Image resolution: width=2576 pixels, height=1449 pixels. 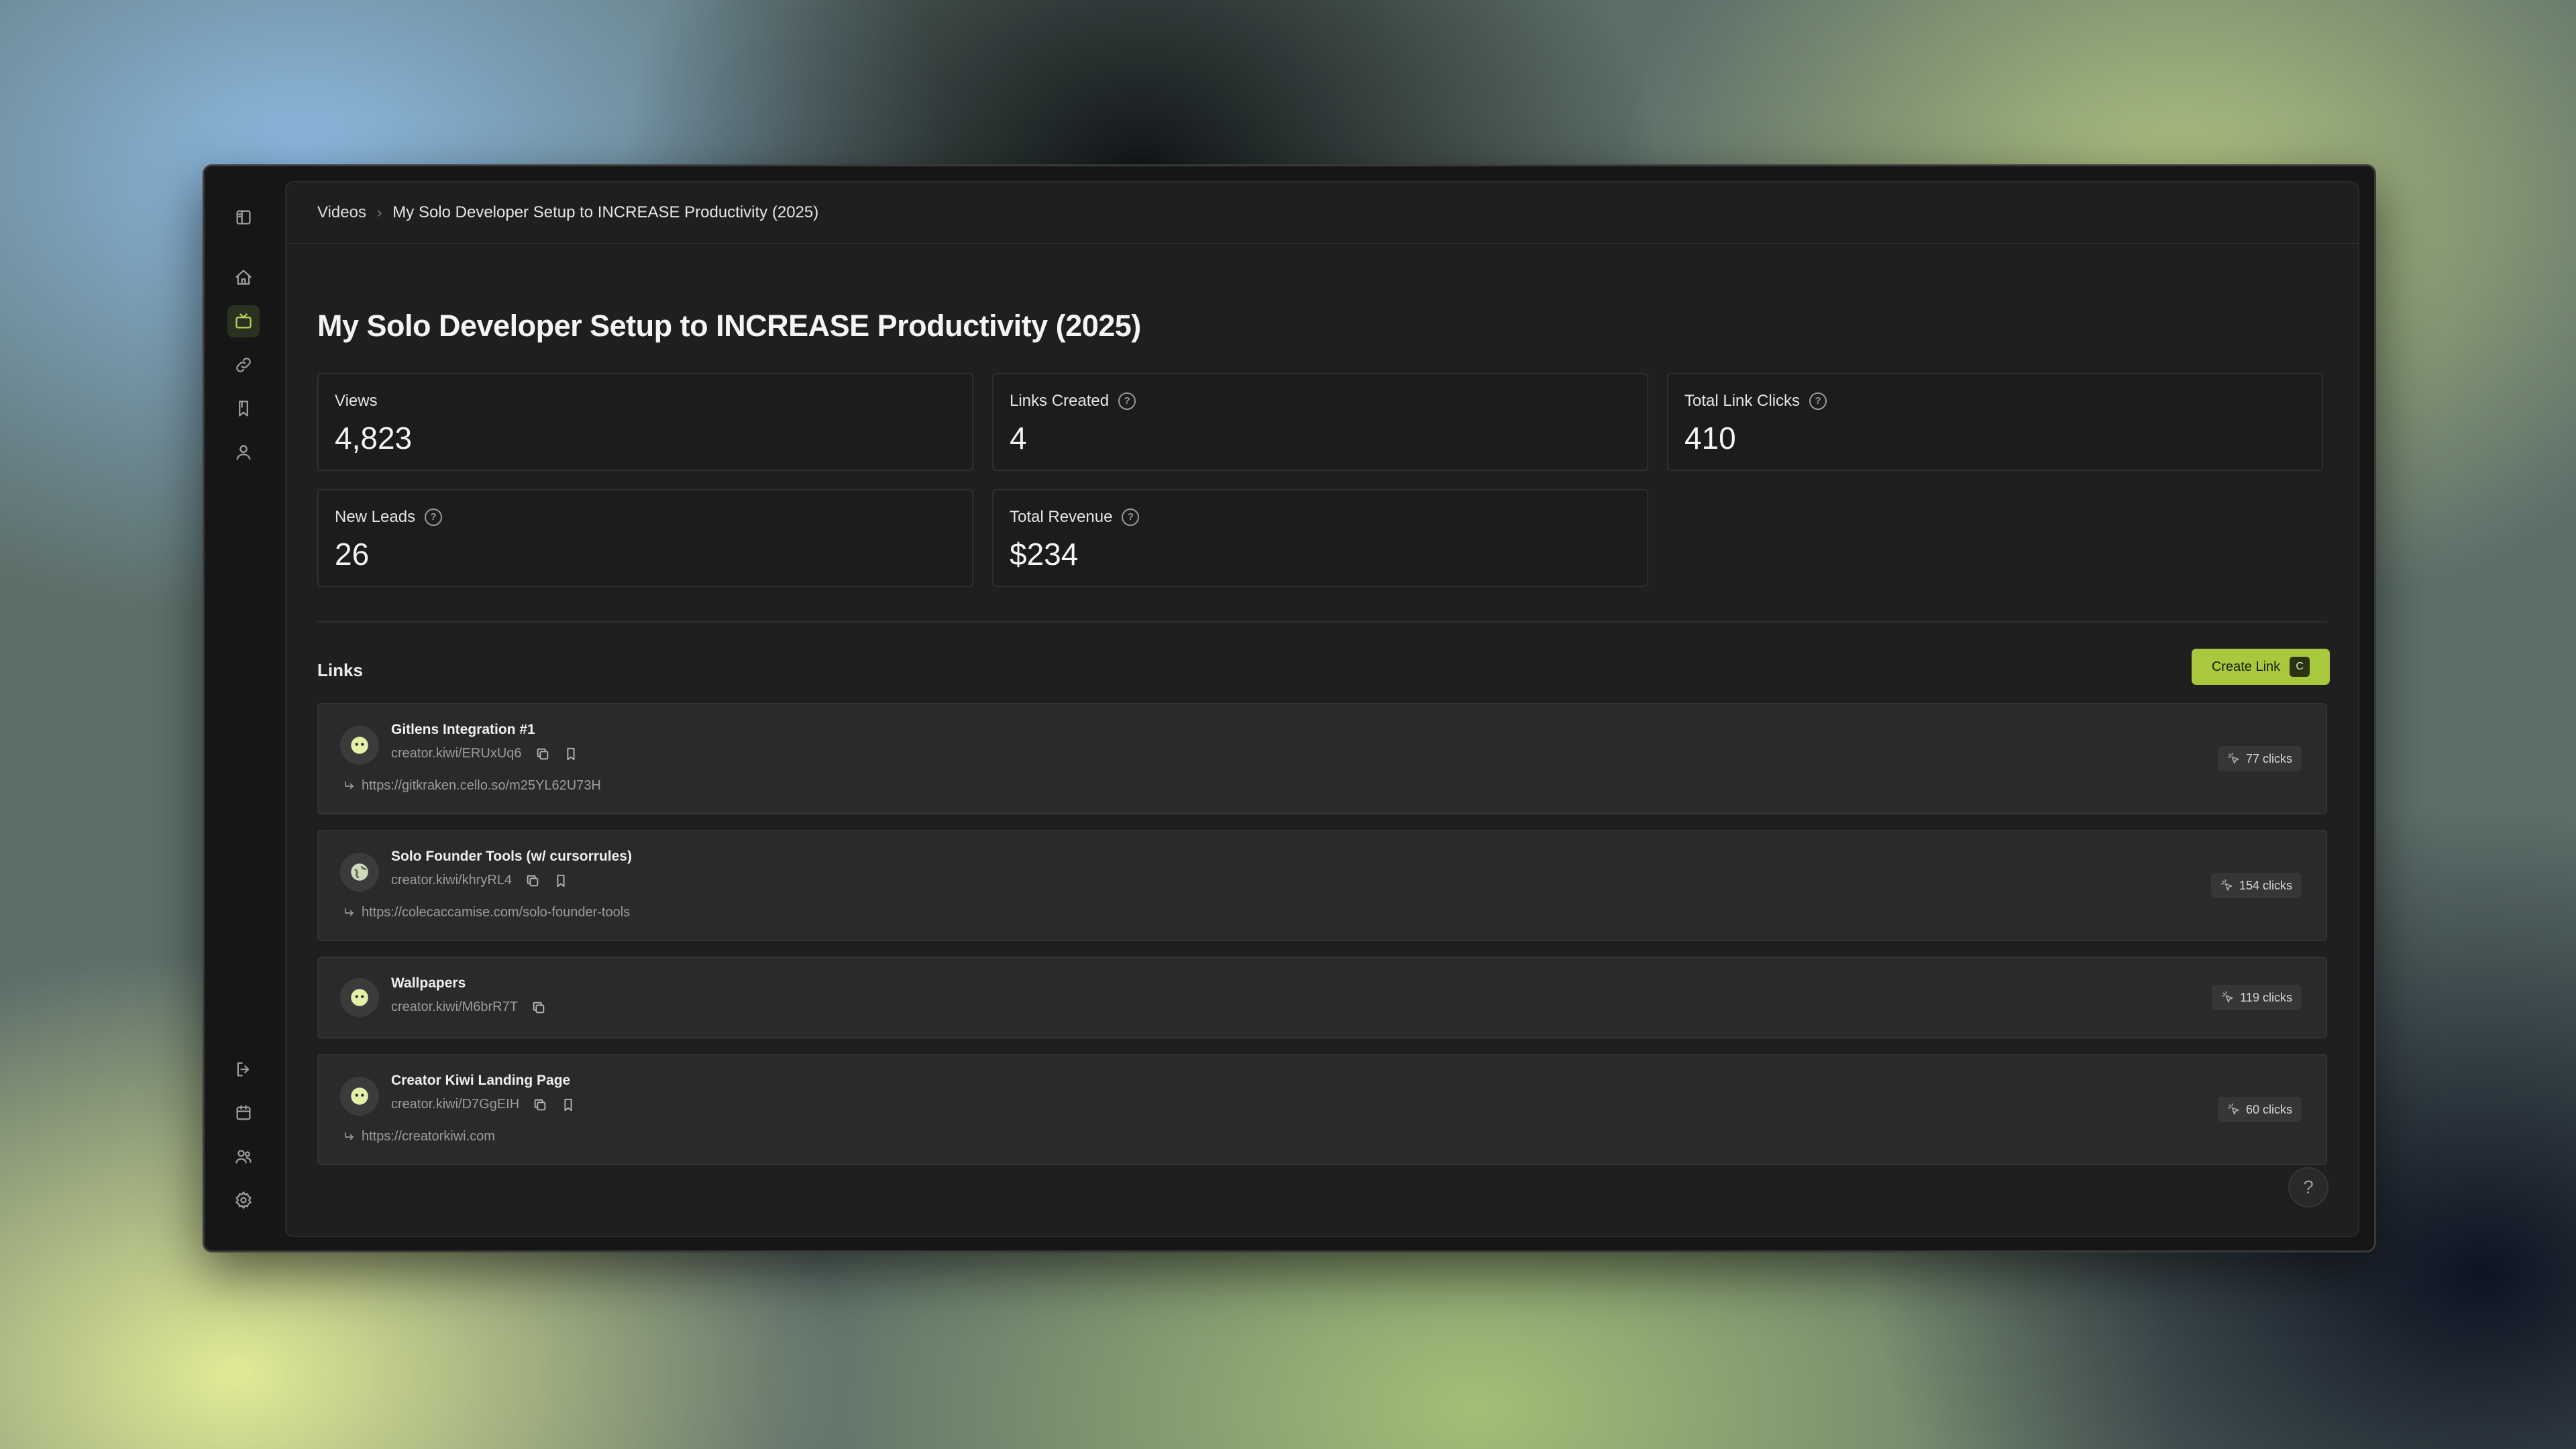 I want to click on stat-card-new-leads: New Leads? 26, so click(x=645, y=538).